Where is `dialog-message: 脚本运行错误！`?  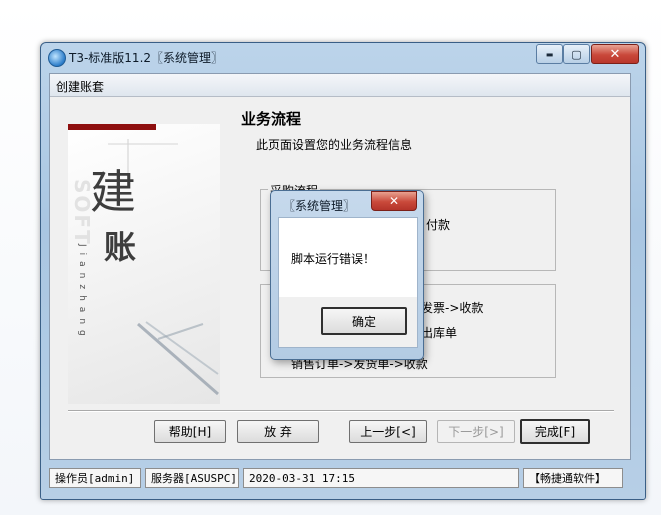 dialog-message: 脚本运行错误！ is located at coordinates (333, 259).